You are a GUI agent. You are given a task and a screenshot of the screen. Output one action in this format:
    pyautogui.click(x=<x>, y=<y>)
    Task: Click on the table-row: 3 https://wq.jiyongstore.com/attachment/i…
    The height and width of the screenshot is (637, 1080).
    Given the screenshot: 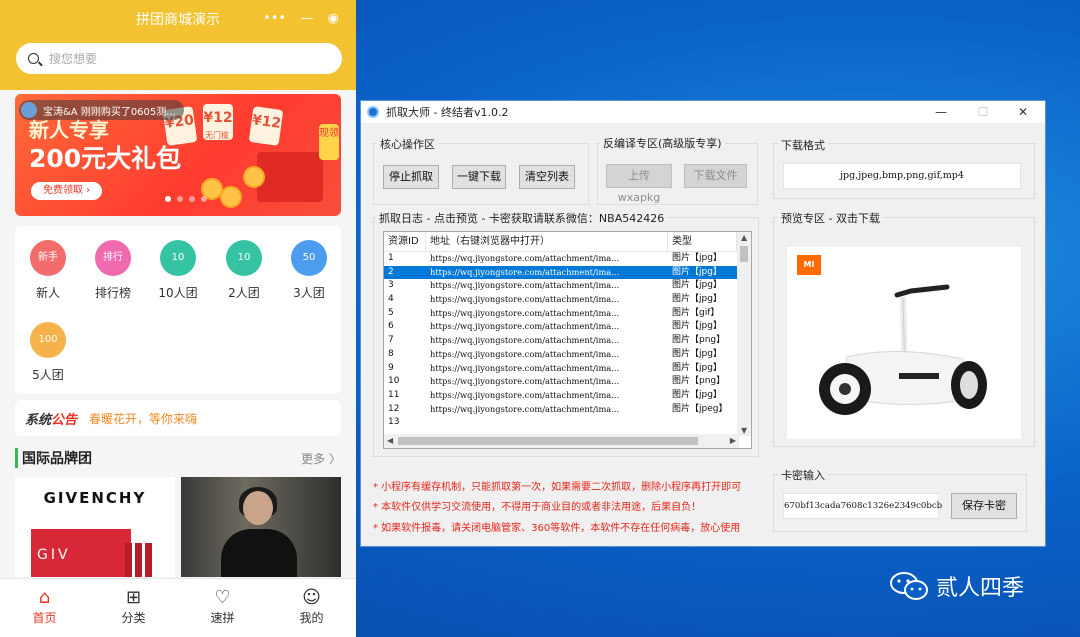 What is the action you would take?
    pyautogui.click(x=567, y=286)
    